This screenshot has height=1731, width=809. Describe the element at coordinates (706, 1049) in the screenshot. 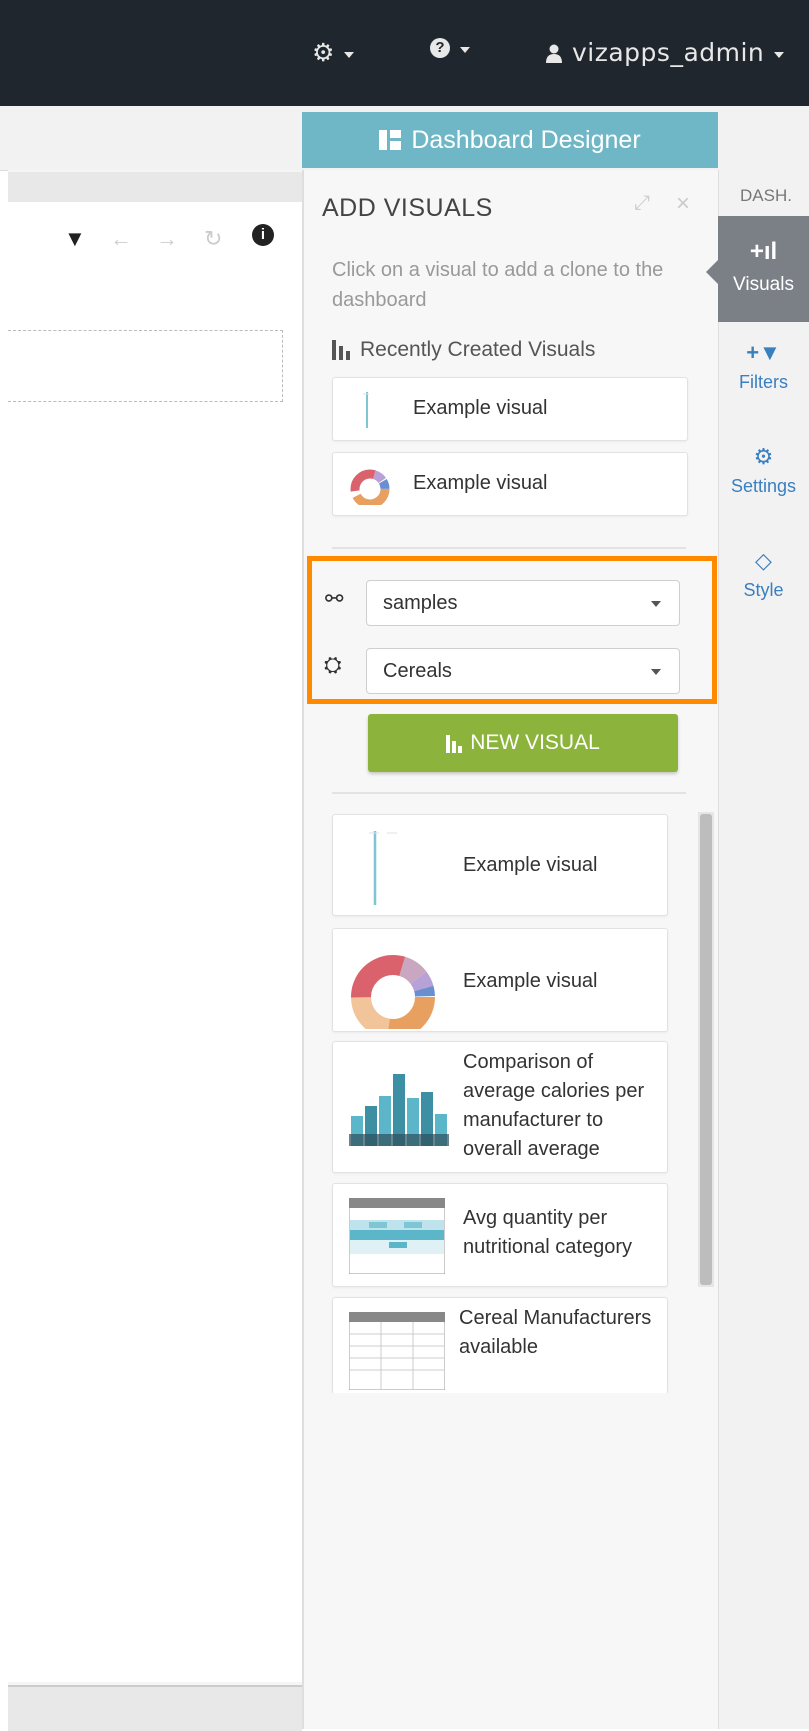

I see `scrollbar-thumb` at that location.